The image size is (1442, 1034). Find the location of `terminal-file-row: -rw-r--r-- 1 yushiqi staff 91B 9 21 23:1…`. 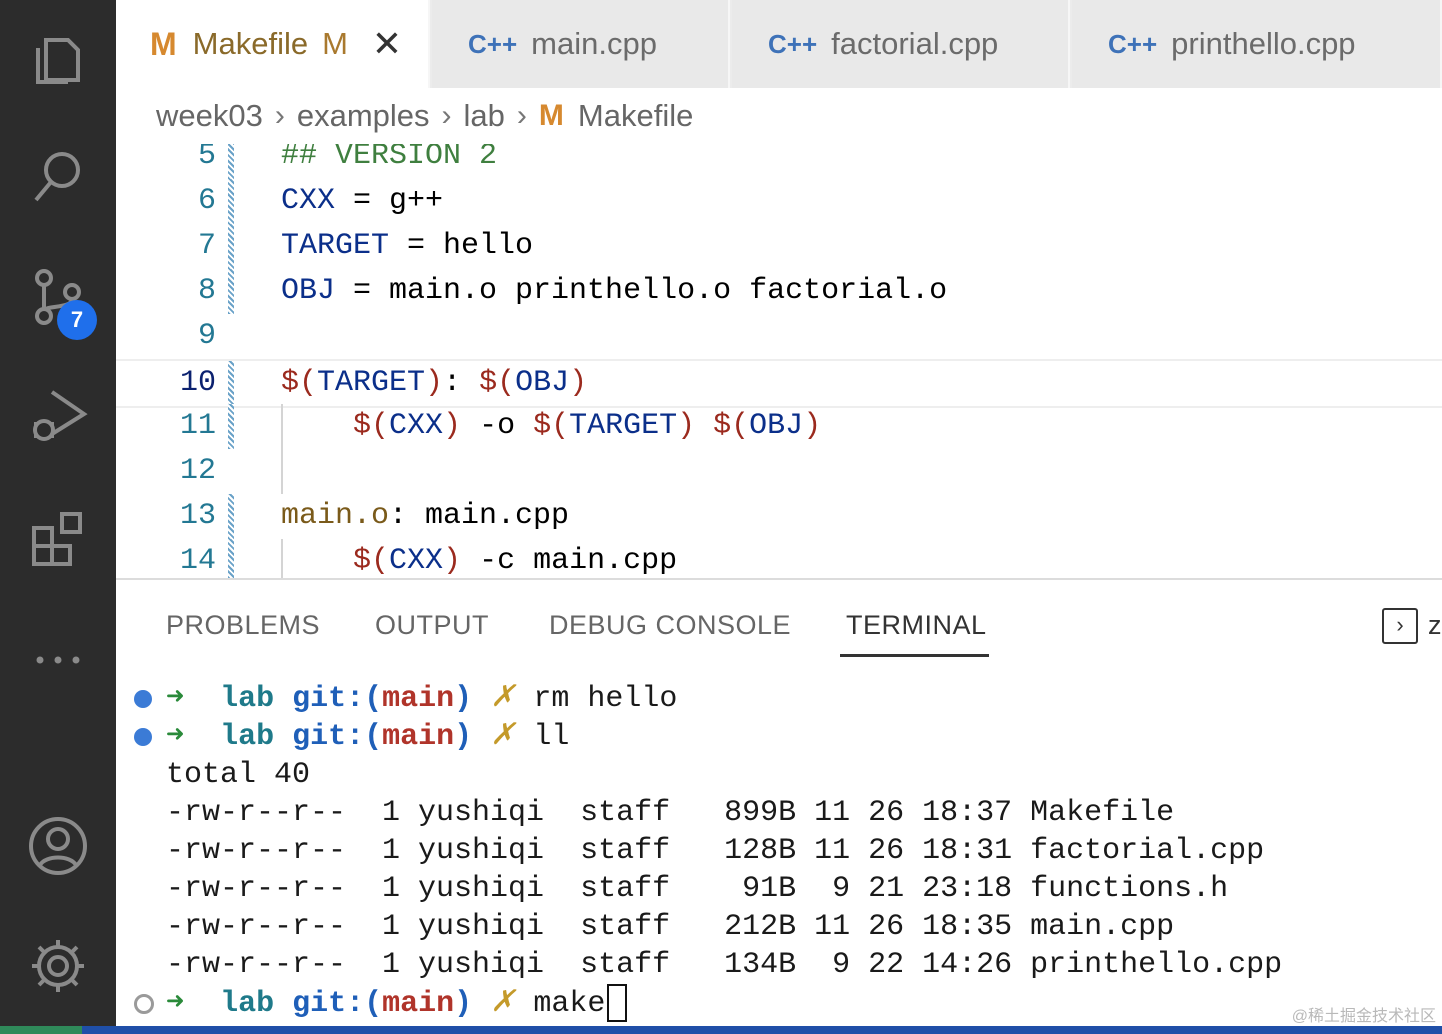

terminal-file-row: -rw-r--r-- 1 yushiqi staff 91B 9 21 23:1… is located at coordinates (697, 889).